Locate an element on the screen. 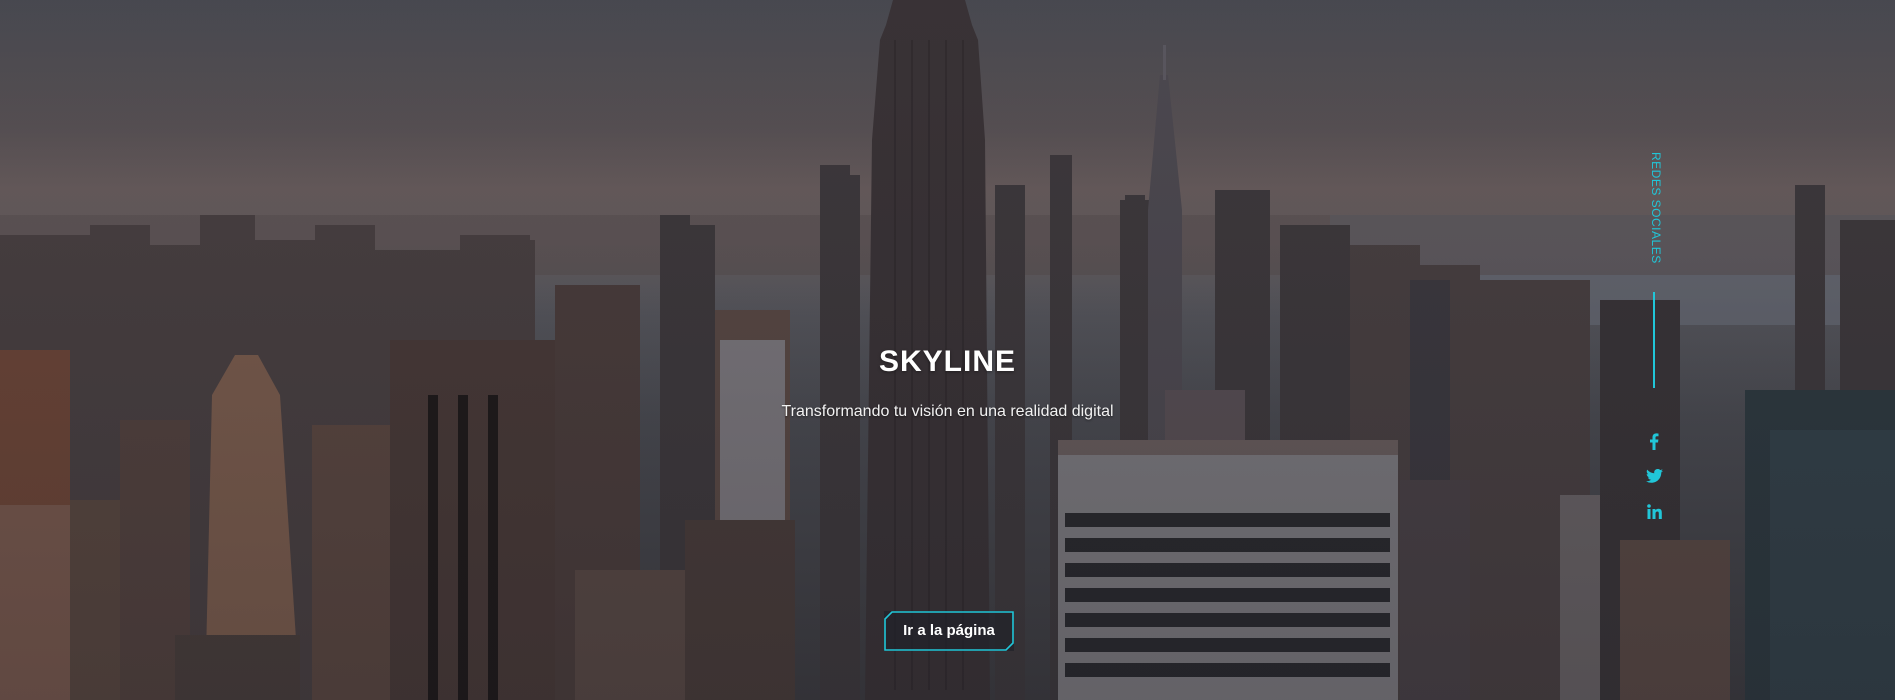 The height and width of the screenshot is (700, 1895). twitter-glyph-icon is located at coordinates (1654, 476).